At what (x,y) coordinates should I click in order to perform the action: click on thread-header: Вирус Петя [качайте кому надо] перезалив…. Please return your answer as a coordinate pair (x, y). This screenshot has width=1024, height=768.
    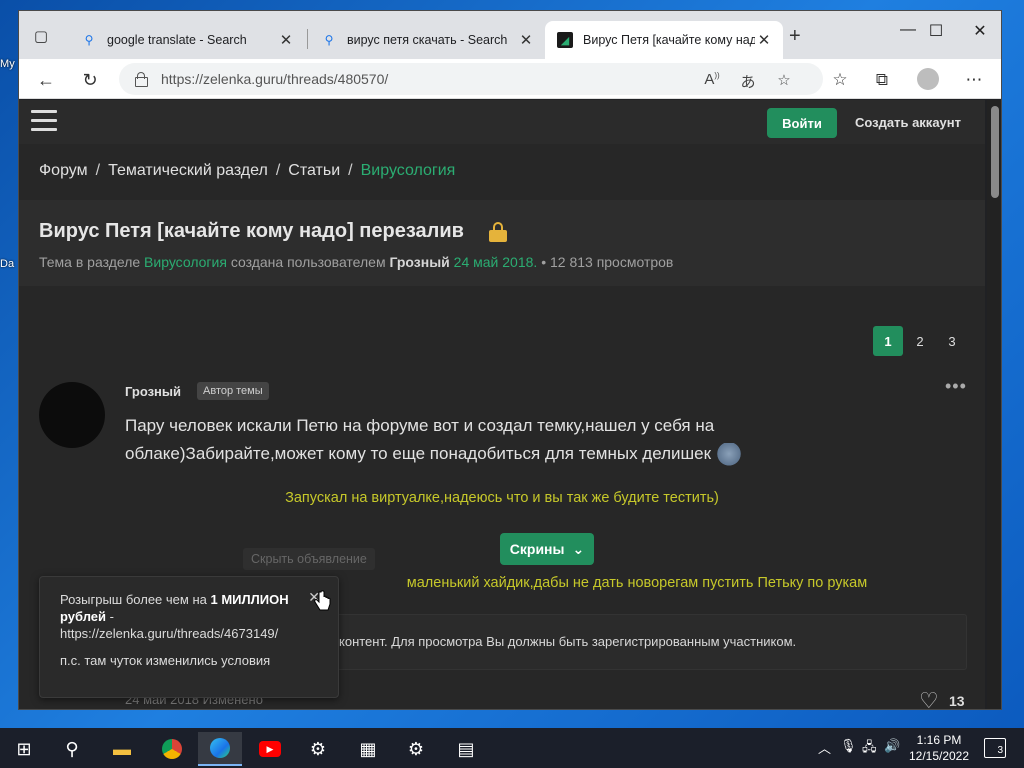
    Looking at the image, I should click on (502, 243).